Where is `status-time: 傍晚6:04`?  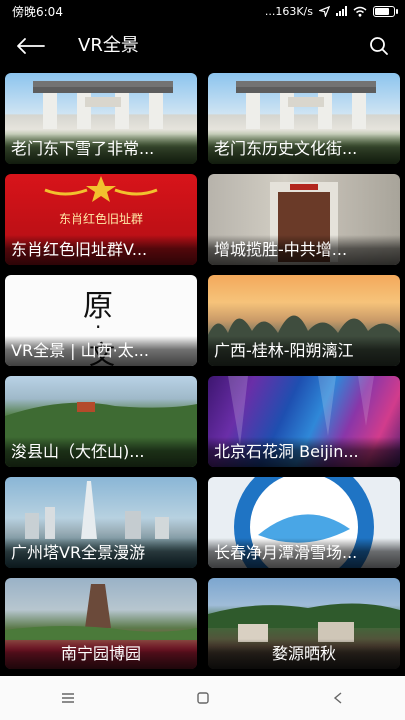
status-time: 傍晚6:04 is located at coordinates (37, 11).